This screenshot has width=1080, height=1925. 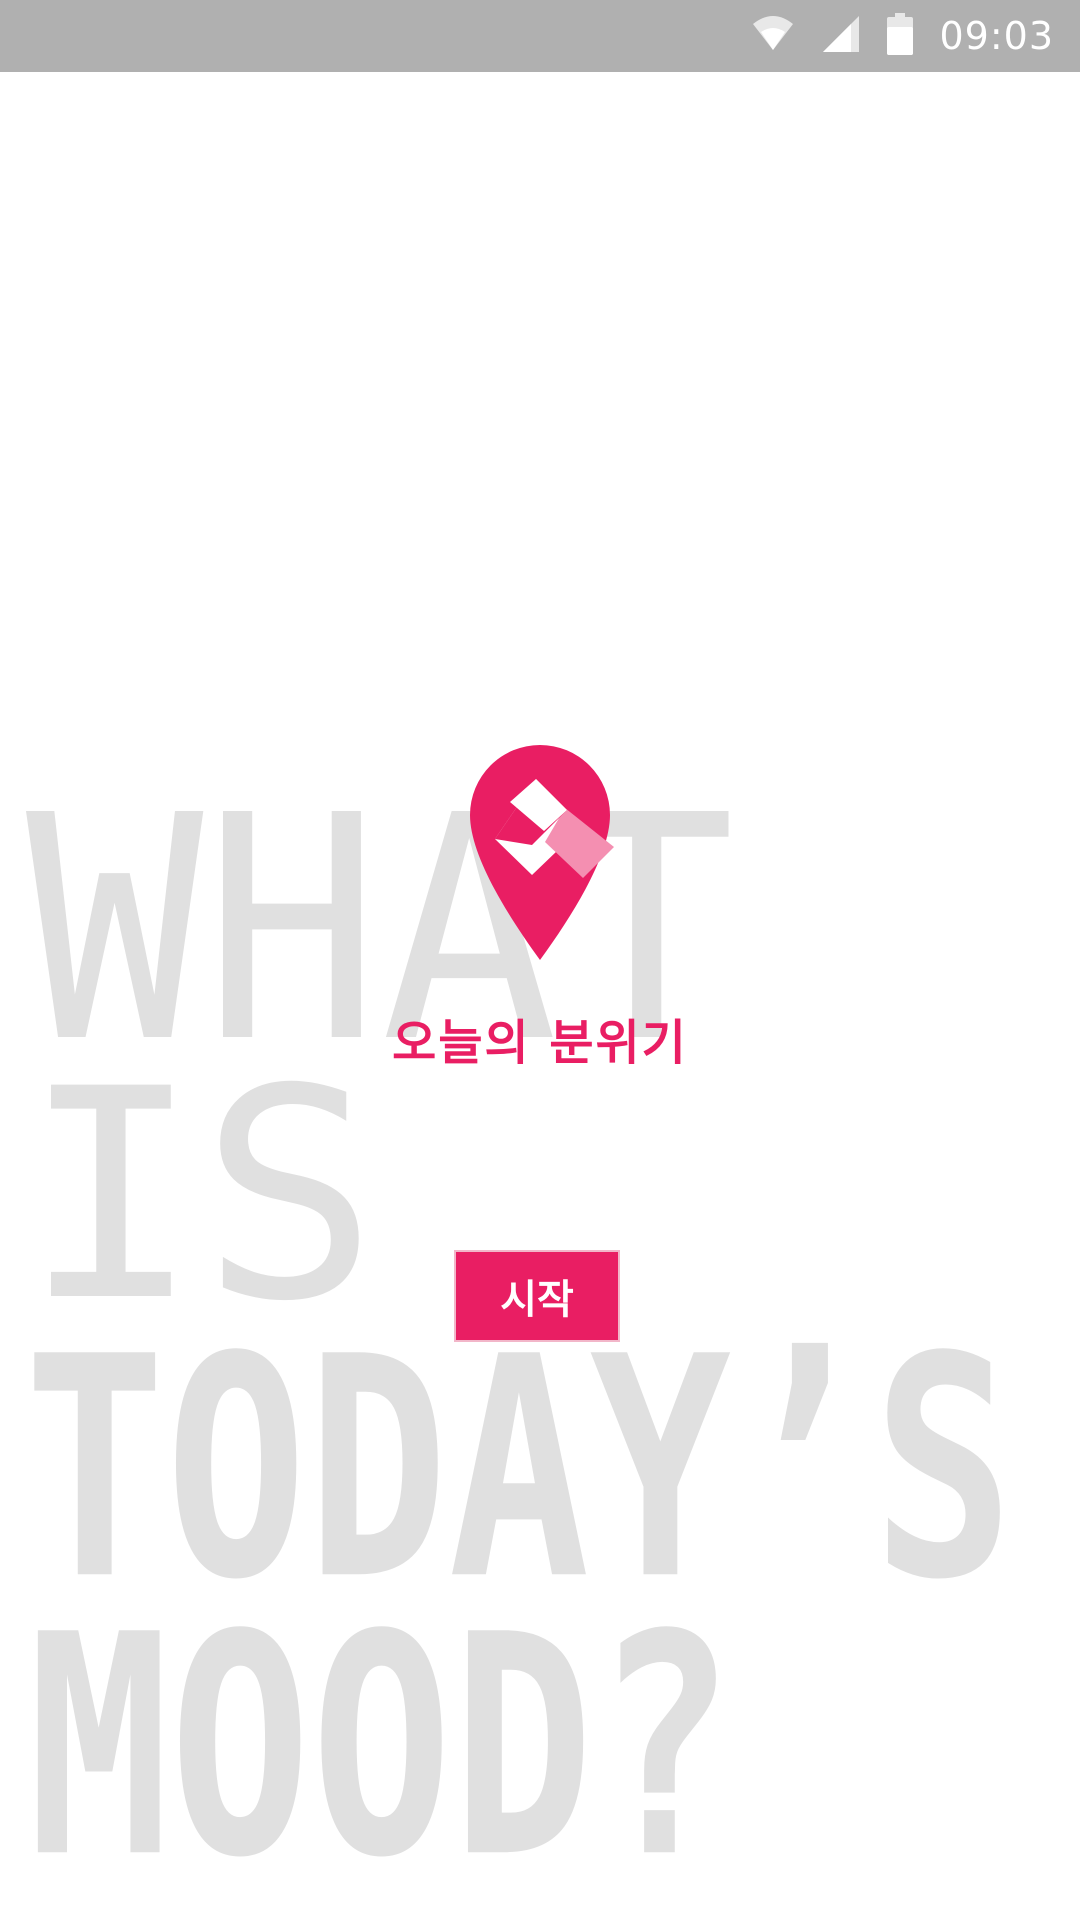 I want to click on start-button: 시작, so click(x=537, y=1296).